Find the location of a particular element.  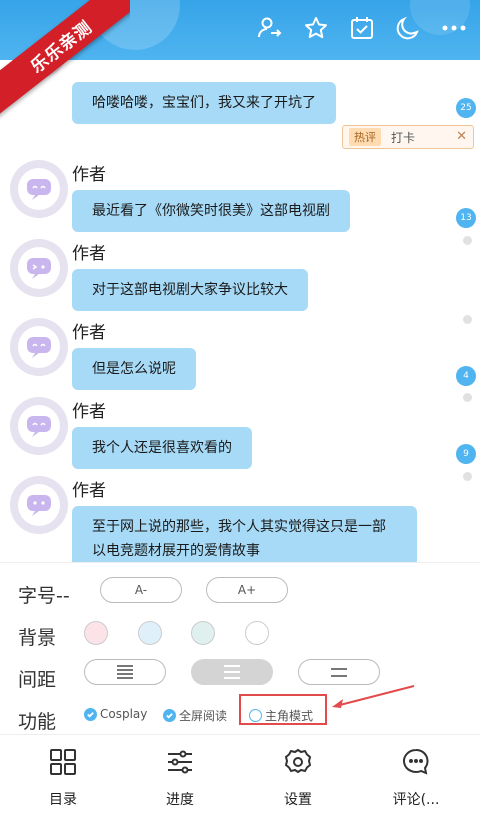

comment-count-badge: 13 is located at coordinates (466, 218).